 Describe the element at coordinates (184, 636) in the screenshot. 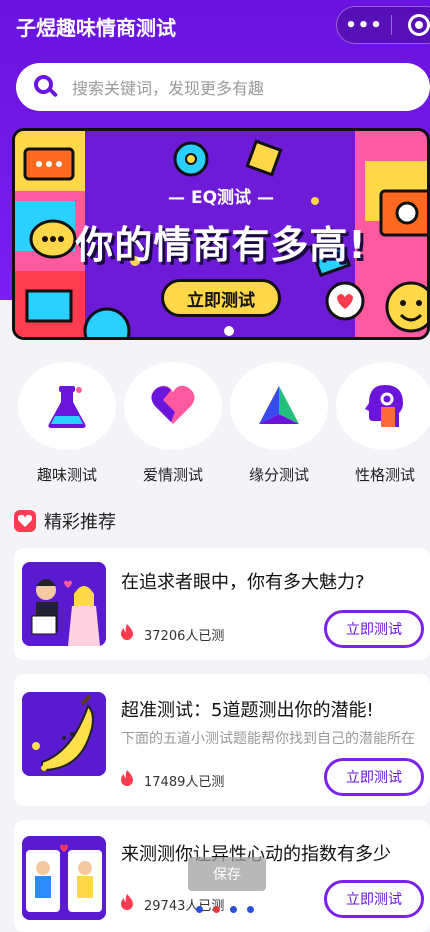

I see `test-count: 37206人已测` at that location.